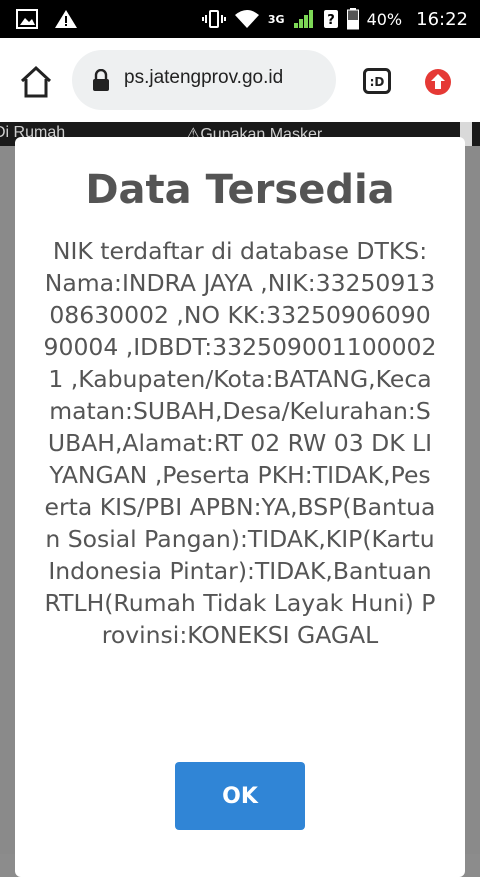  Describe the element at coordinates (240, 796) in the screenshot. I see `ok-button: OK` at that location.